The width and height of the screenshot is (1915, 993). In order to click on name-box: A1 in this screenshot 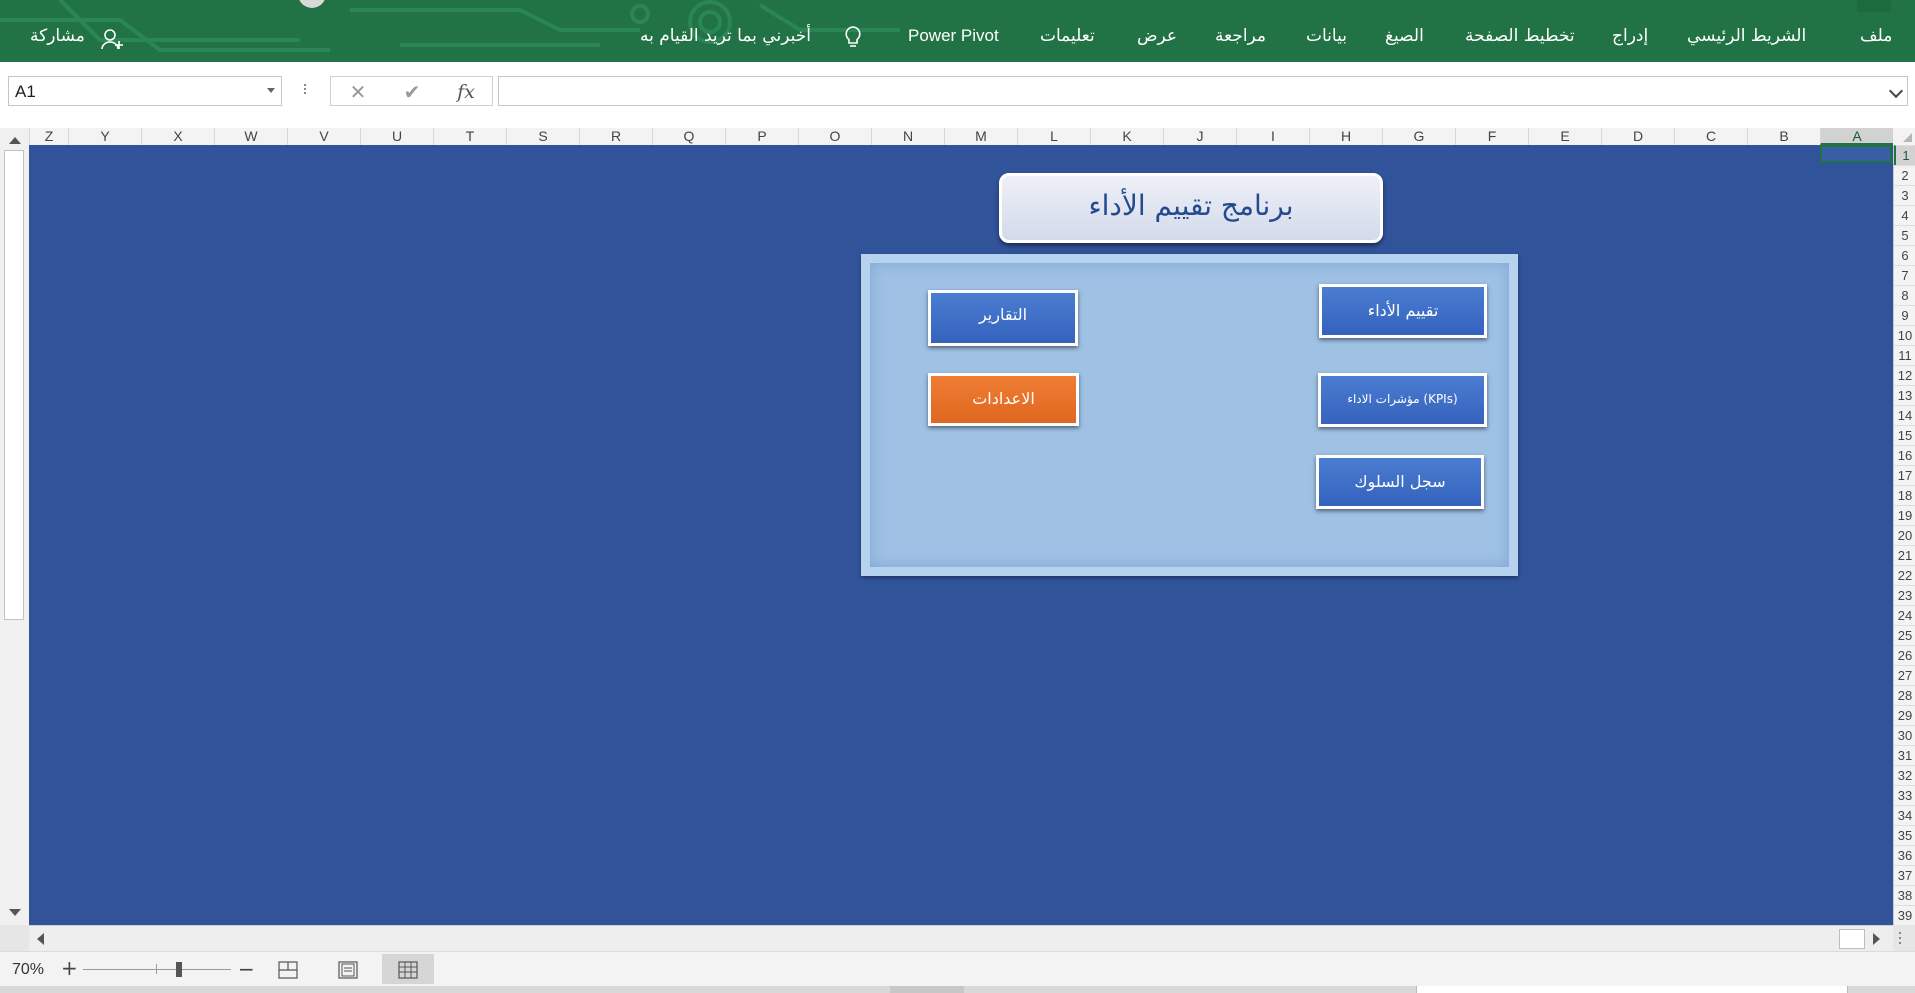, I will do `click(145, 91)`.